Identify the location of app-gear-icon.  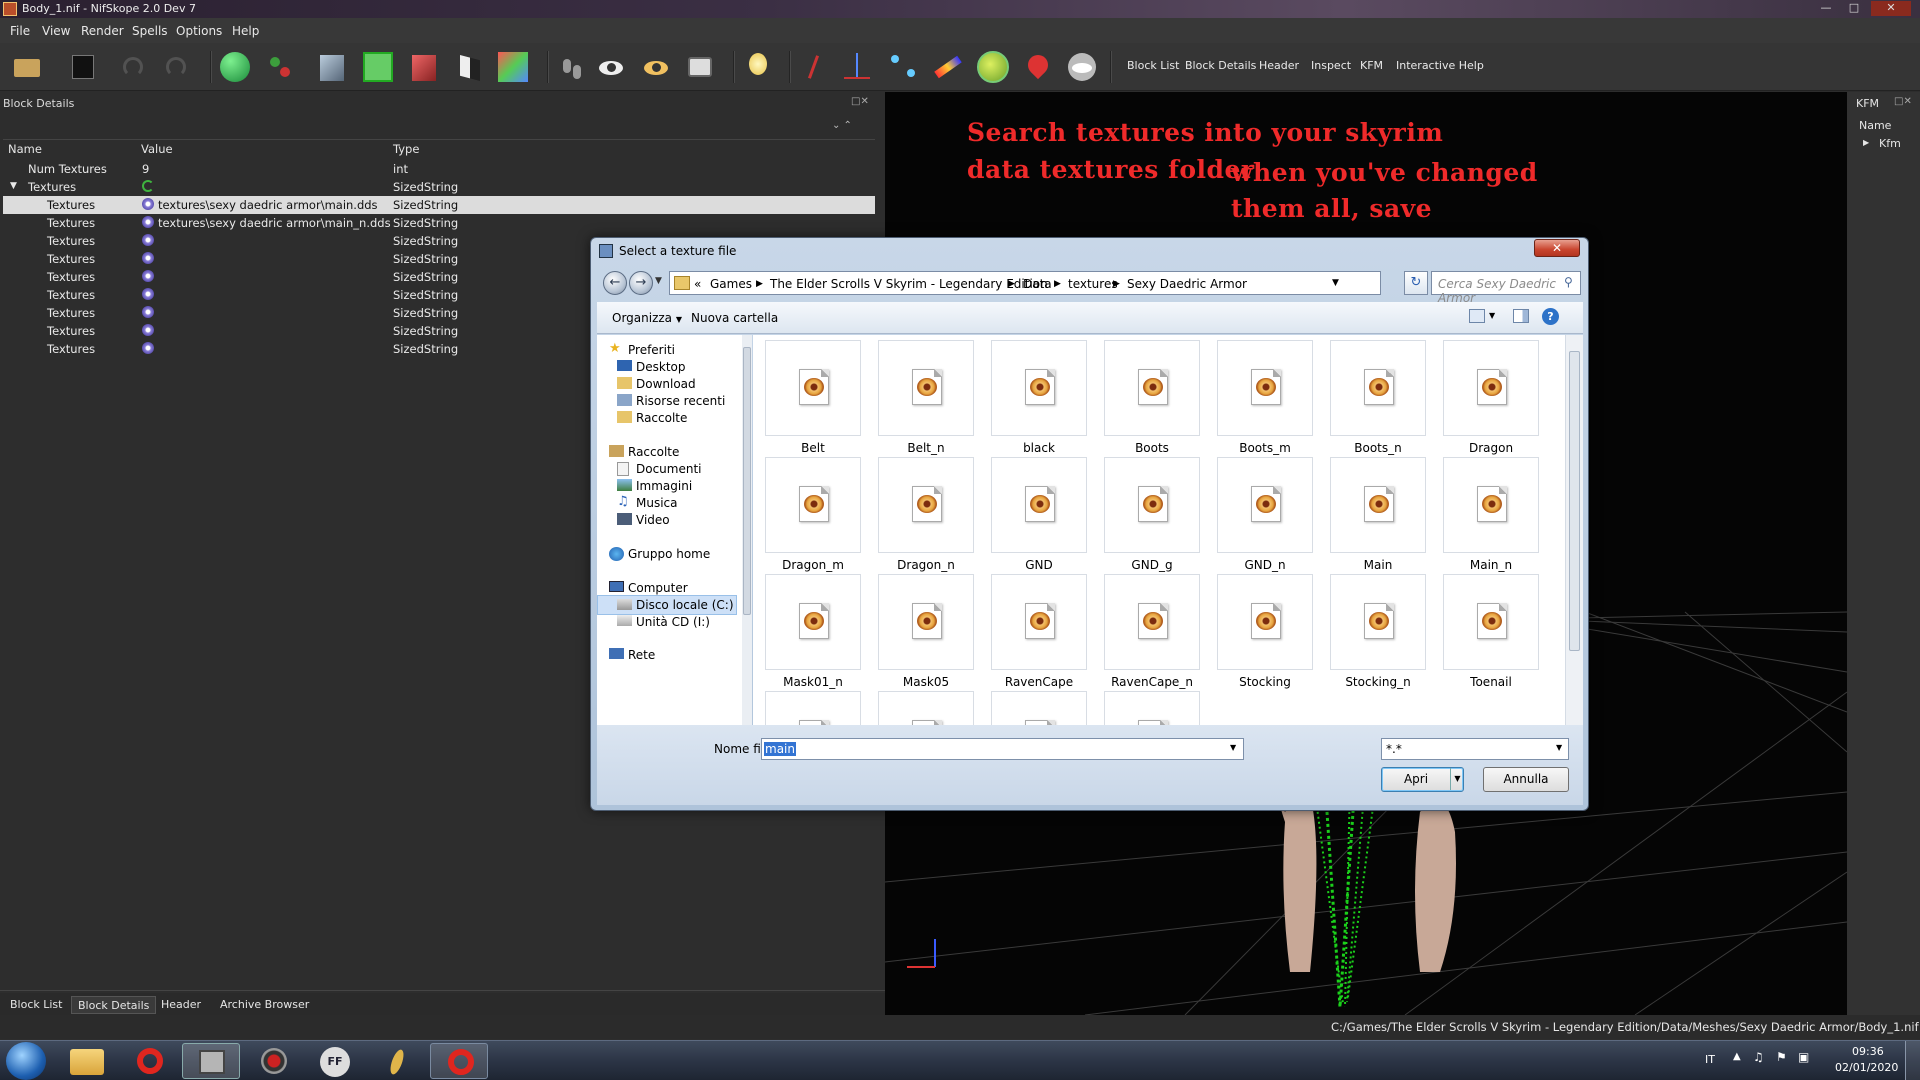
(273, 1061).